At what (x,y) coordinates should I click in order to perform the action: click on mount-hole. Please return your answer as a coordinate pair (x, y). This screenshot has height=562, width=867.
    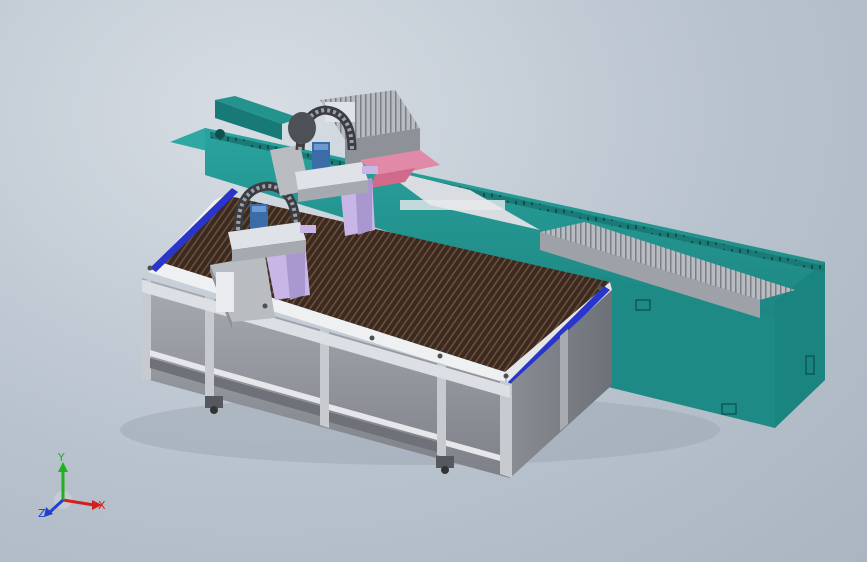
    Looking at the image, I should click on (220, 134).